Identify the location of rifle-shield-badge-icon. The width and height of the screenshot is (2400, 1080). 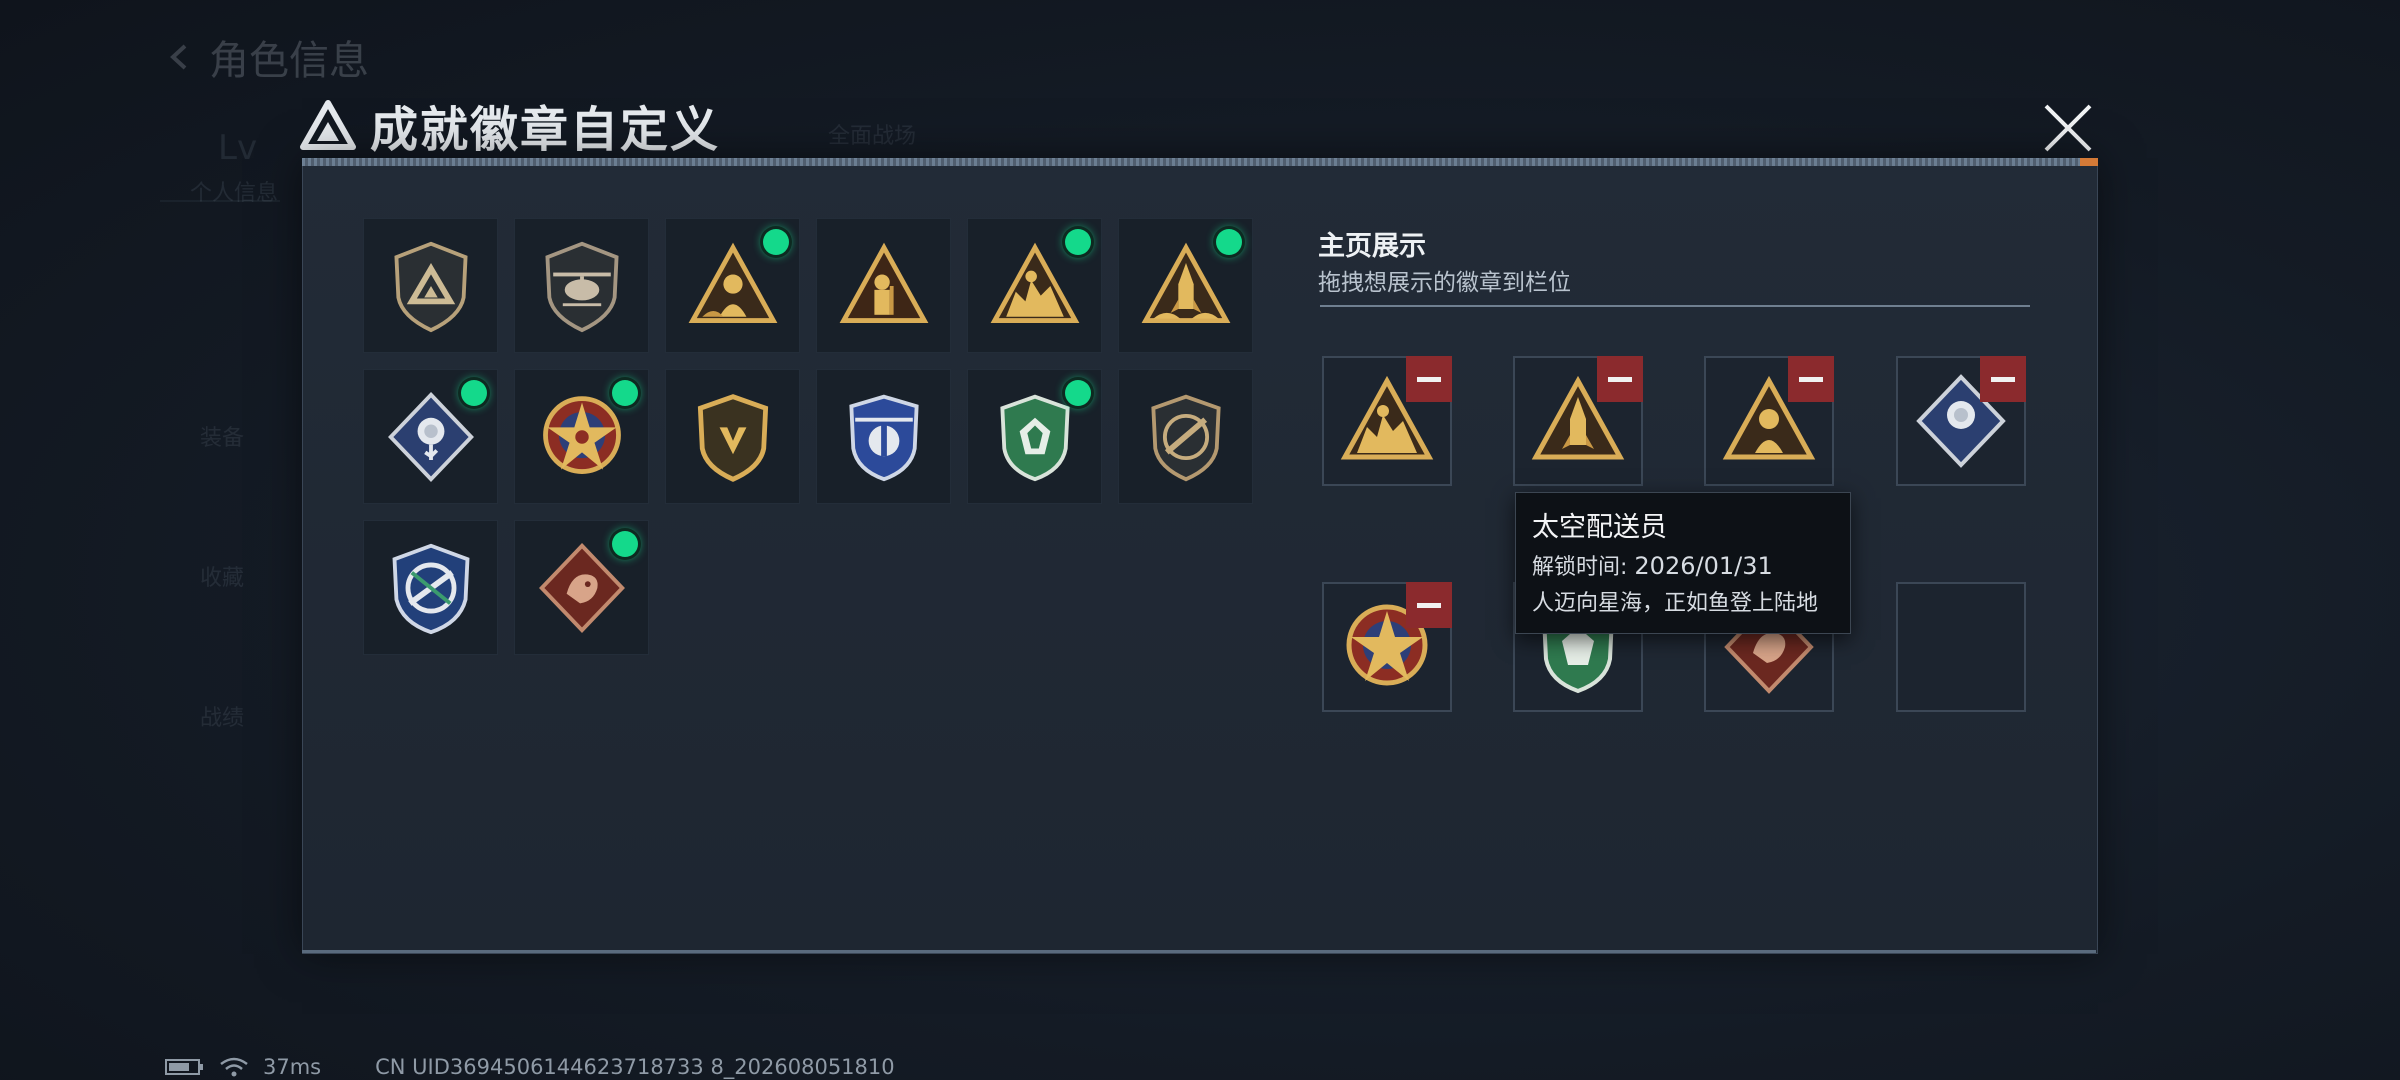
(1185, 437).